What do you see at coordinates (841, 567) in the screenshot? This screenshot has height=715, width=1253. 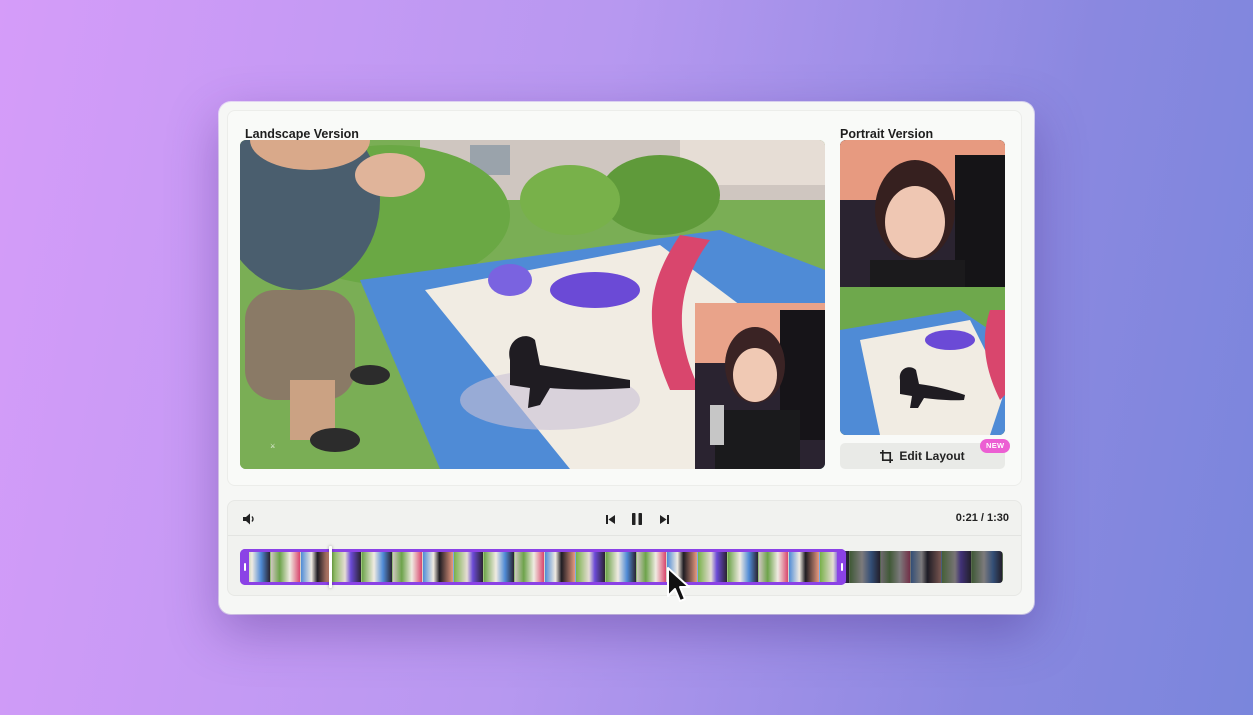 I see `trim-end-handle` at bounding box center [841, 567].